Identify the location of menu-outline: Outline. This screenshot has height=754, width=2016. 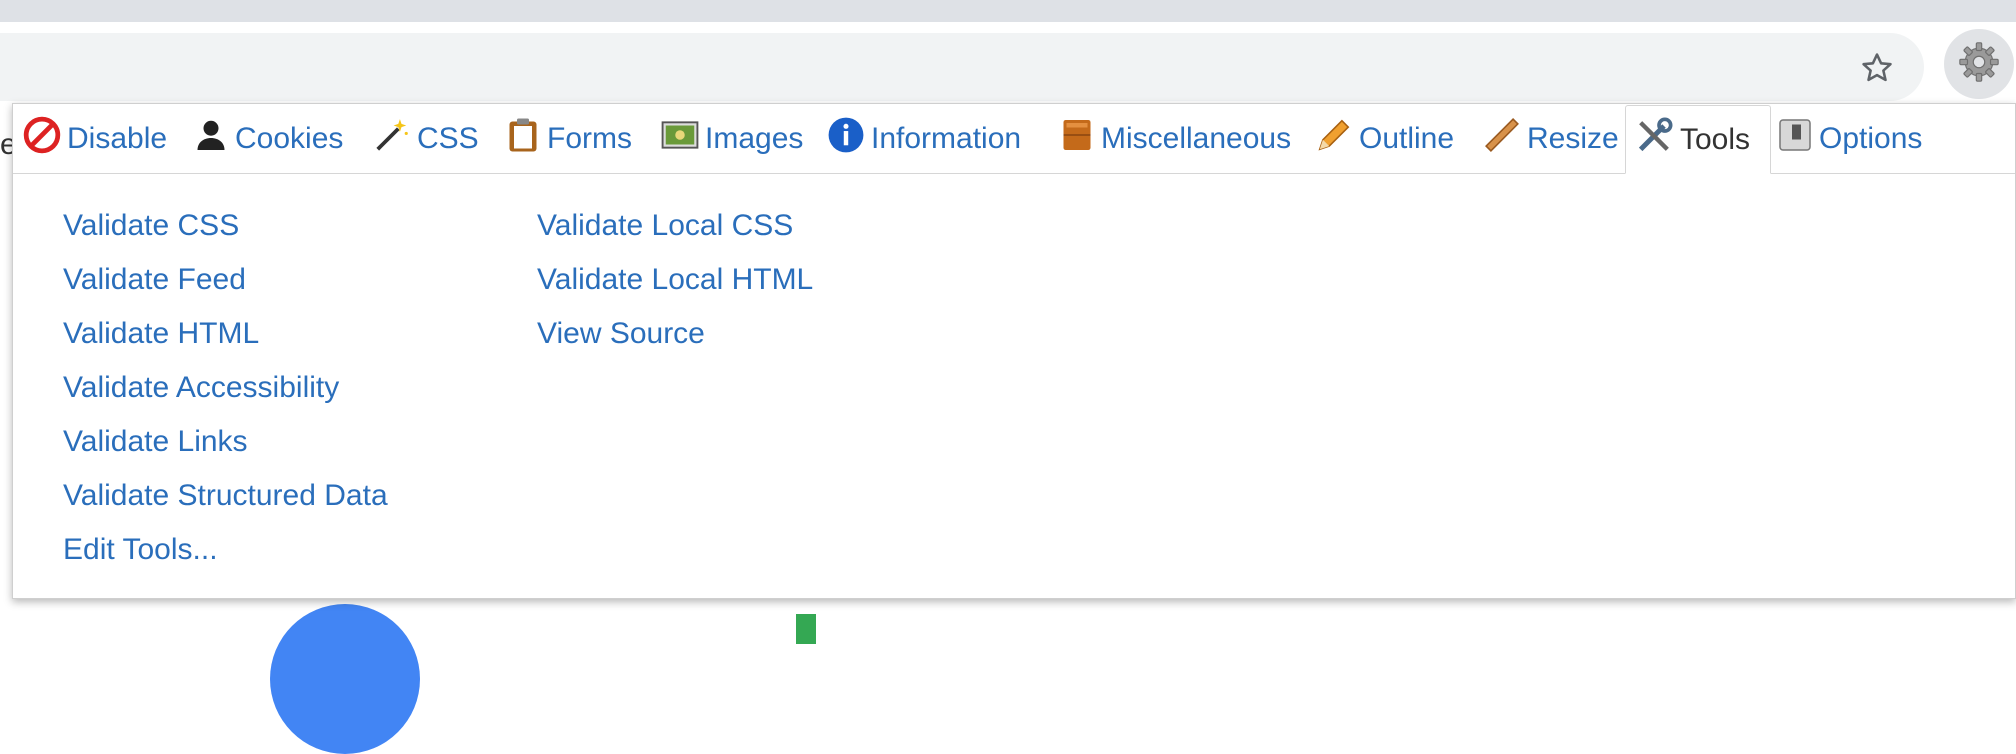
(1384, 139).